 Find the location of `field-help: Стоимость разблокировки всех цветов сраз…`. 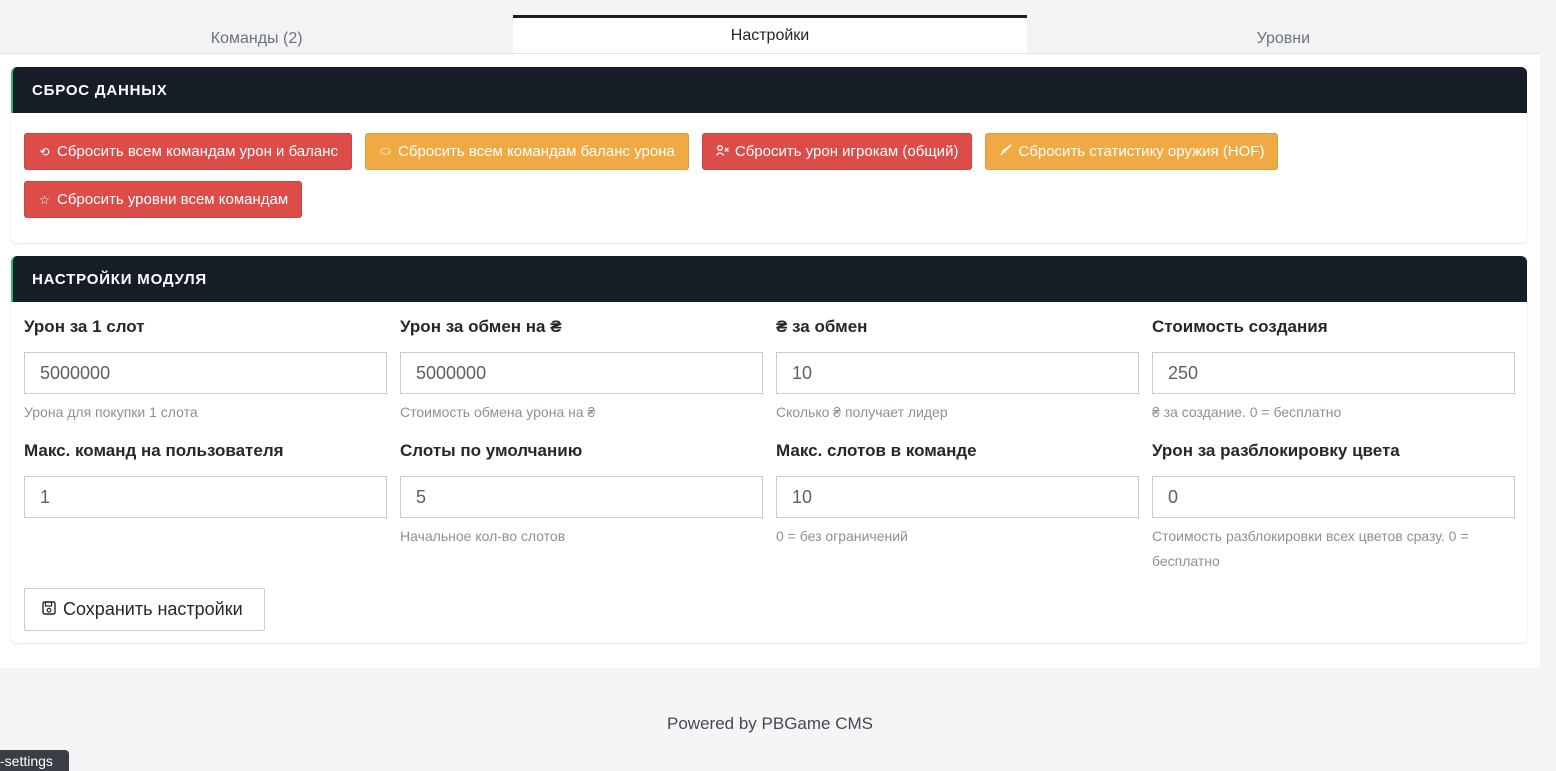

field-help: Стоимость разблокировки всех цветов сраз… is located at coordinates (1310, 548).